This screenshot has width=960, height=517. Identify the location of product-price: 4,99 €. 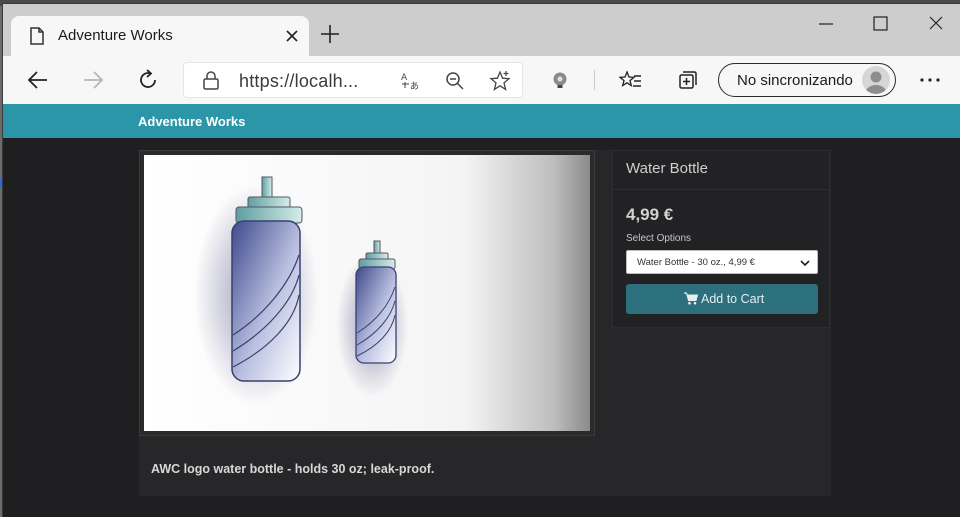
(650, 214).